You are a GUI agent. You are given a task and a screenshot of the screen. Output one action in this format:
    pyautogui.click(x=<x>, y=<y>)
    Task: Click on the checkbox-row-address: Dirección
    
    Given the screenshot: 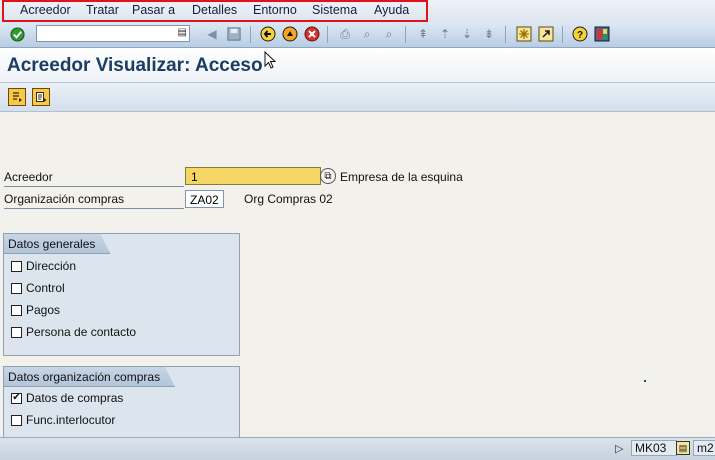 What is the action you would take?
    pyautogui.click(x=43, y=266)
    